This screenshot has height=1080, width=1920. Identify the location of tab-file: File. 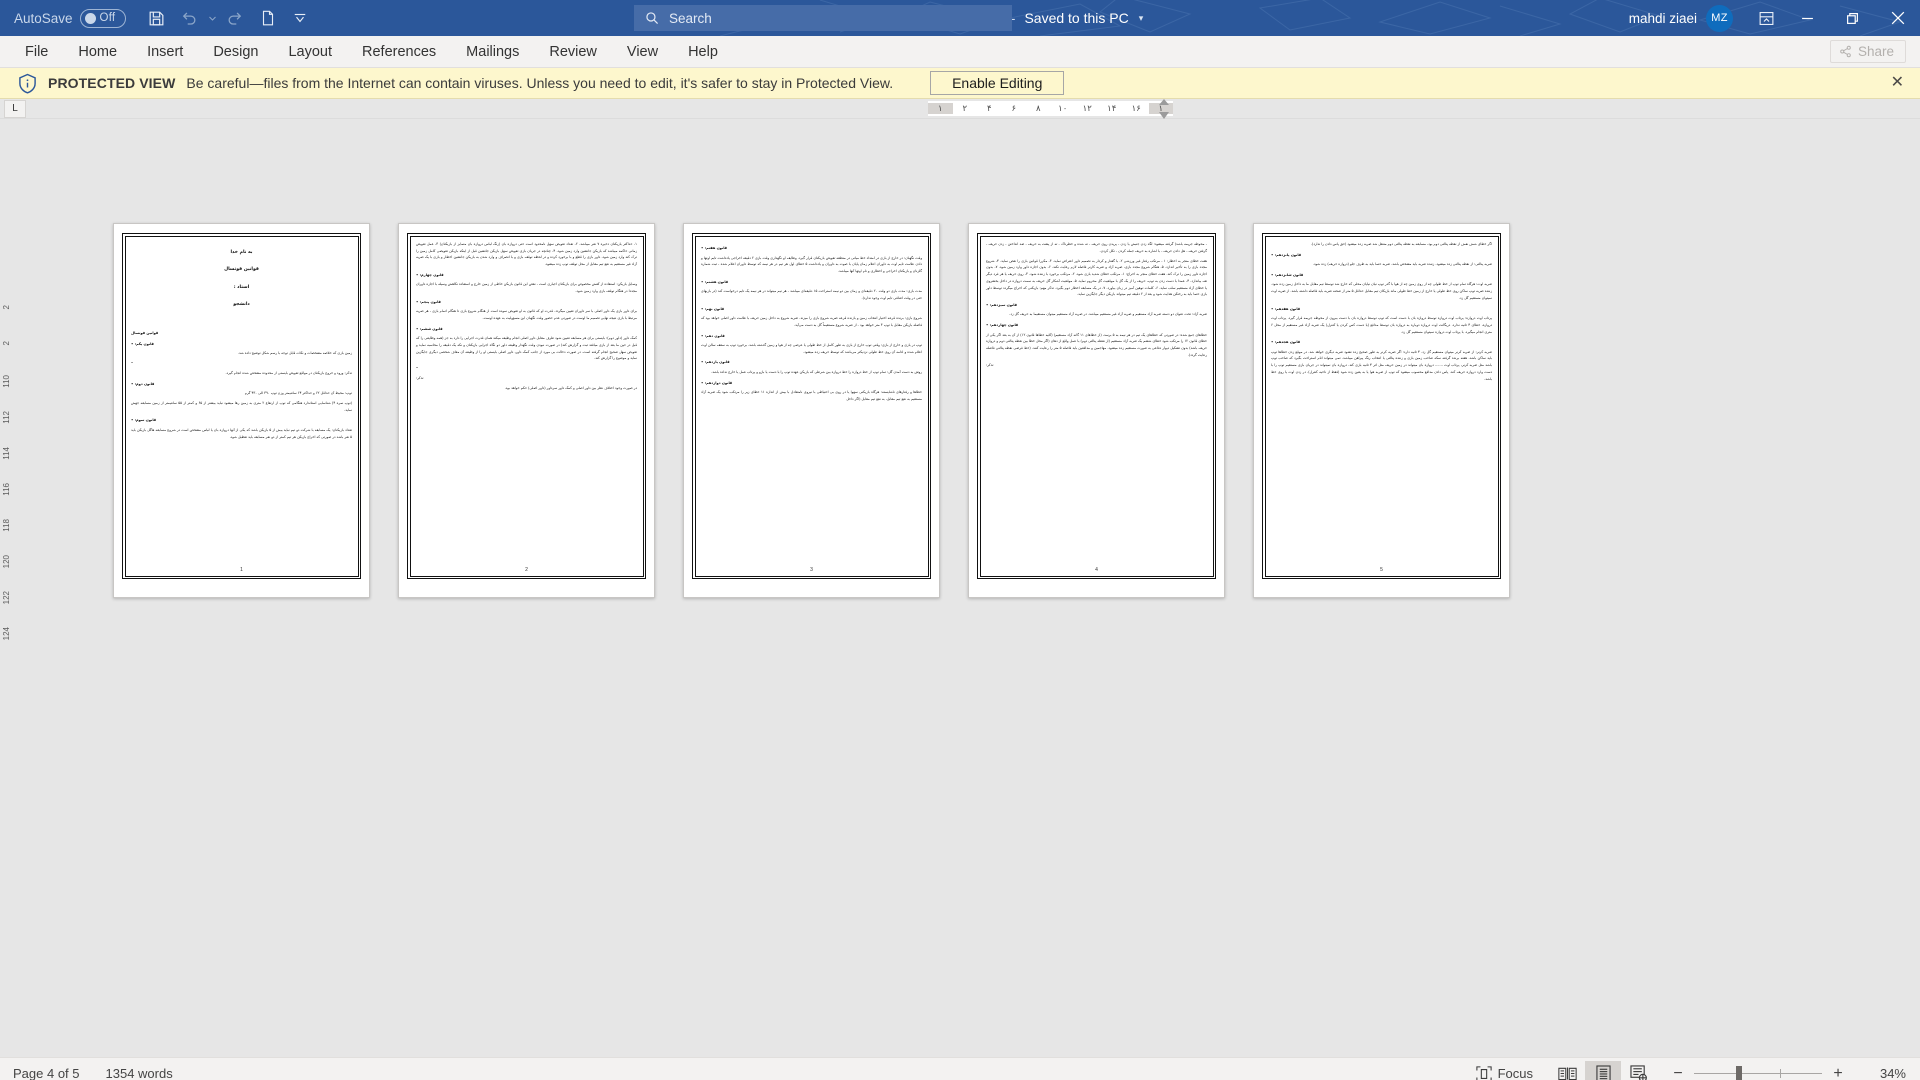
(36, 53).